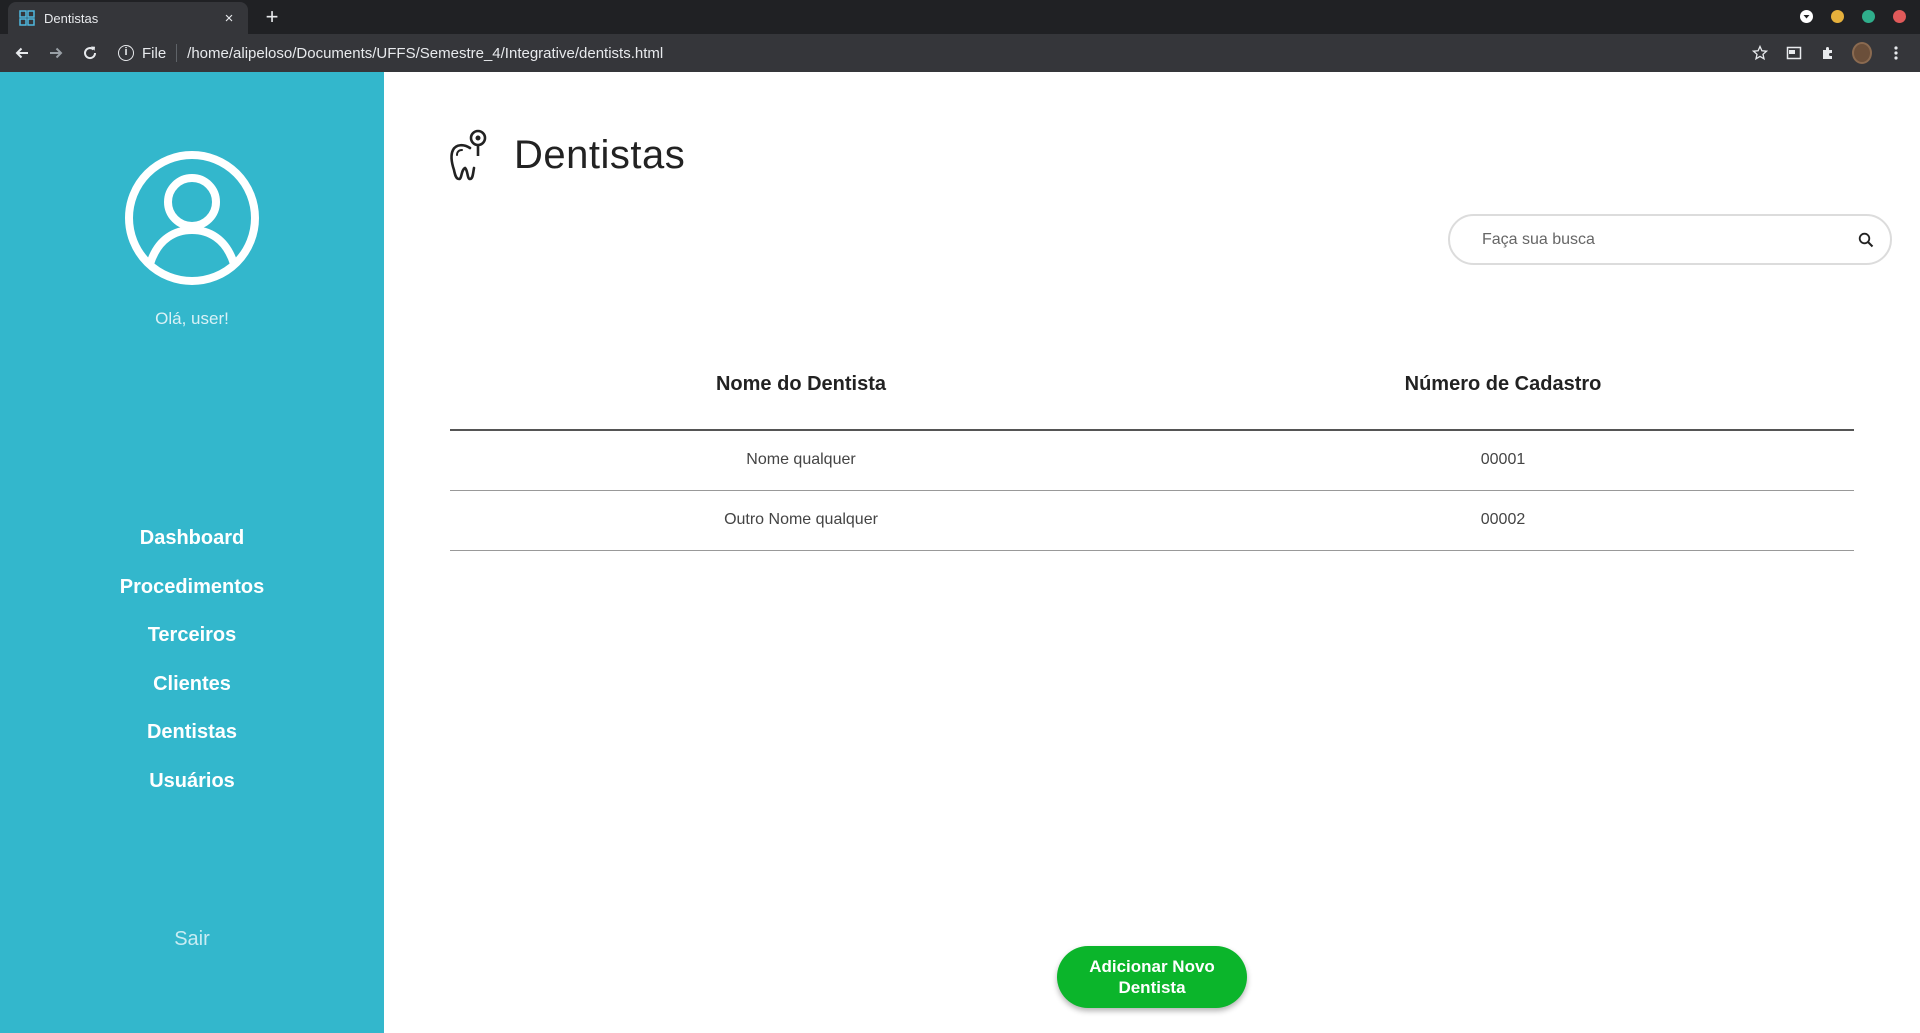  I want to click on page-title: Dentistas, so click(600, 154).